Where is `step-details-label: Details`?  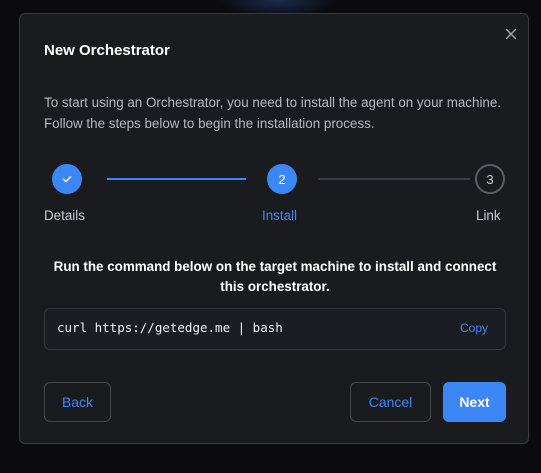
step-details-label: Details is located at coordinates (64, 215).